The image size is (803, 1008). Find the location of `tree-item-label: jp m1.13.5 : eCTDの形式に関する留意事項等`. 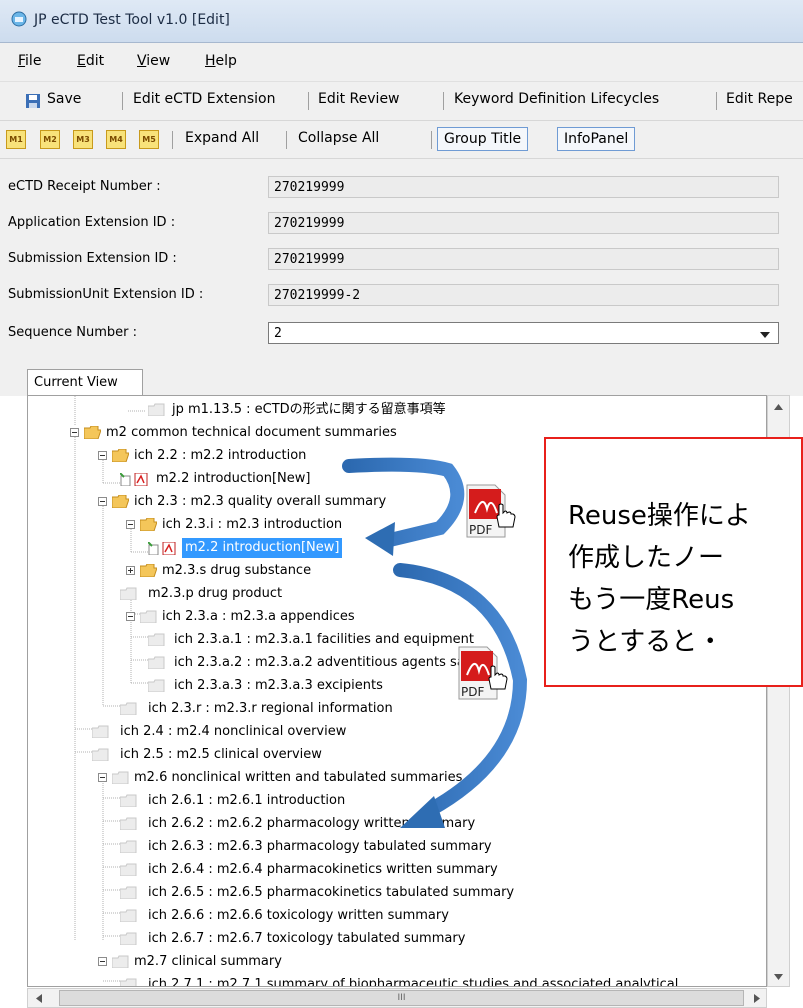

tree-item-label: jp m1.13.5 : eCTDの形式に関する留意事項等 is located at coordinates (309, 409).